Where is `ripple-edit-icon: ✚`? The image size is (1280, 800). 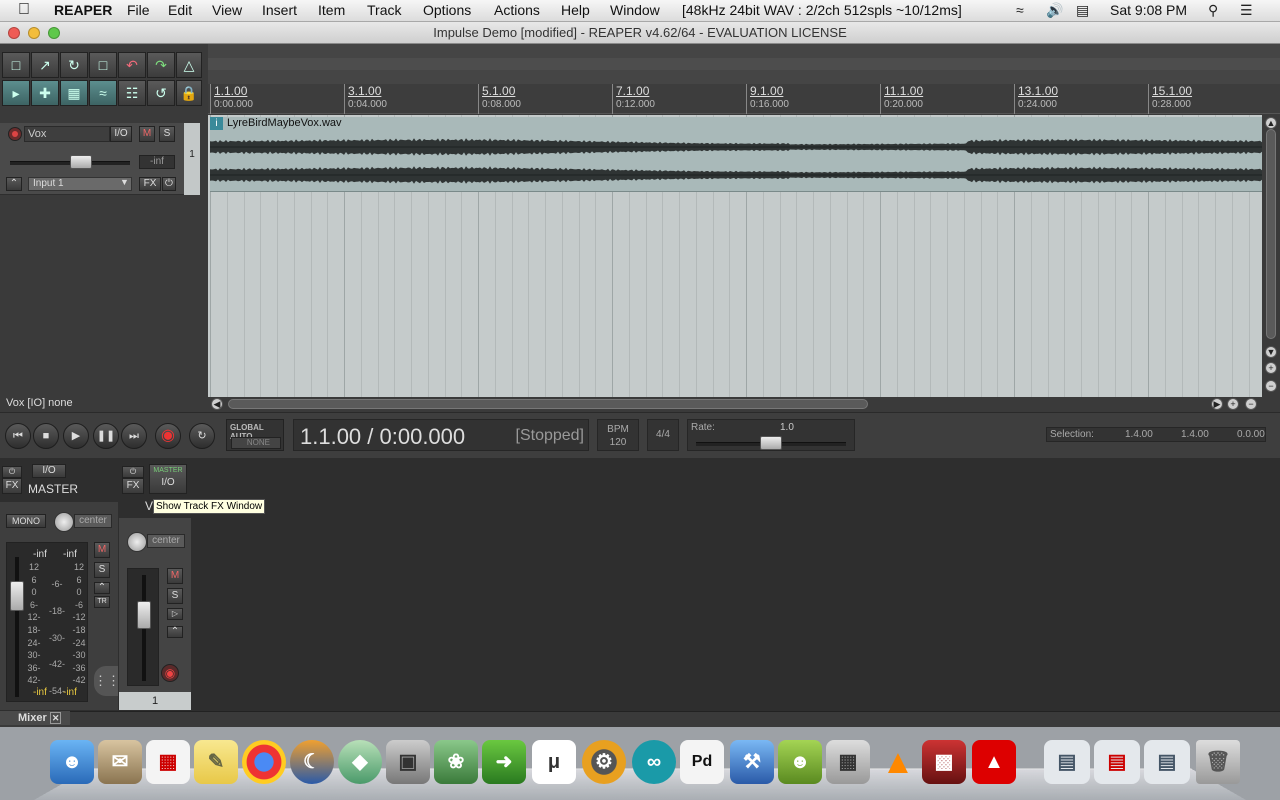 ripple-edit-icon: ✚ is located at coordinates (45, 93).